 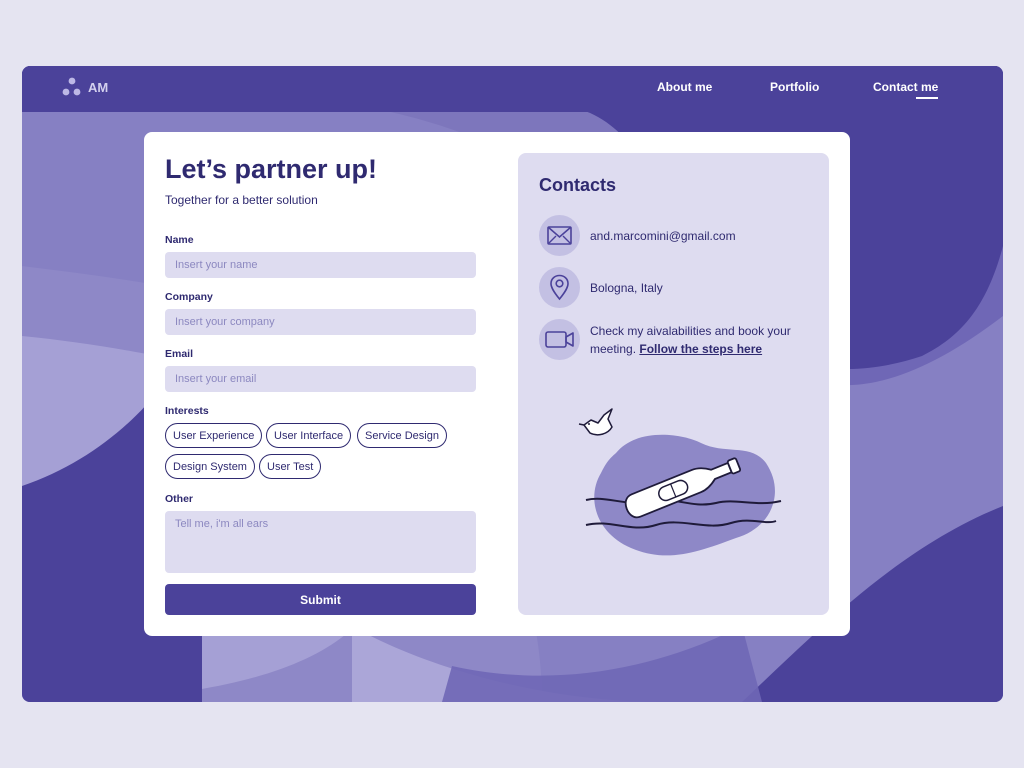 I want to click on name-label: Name, so click(x=179, y=240).